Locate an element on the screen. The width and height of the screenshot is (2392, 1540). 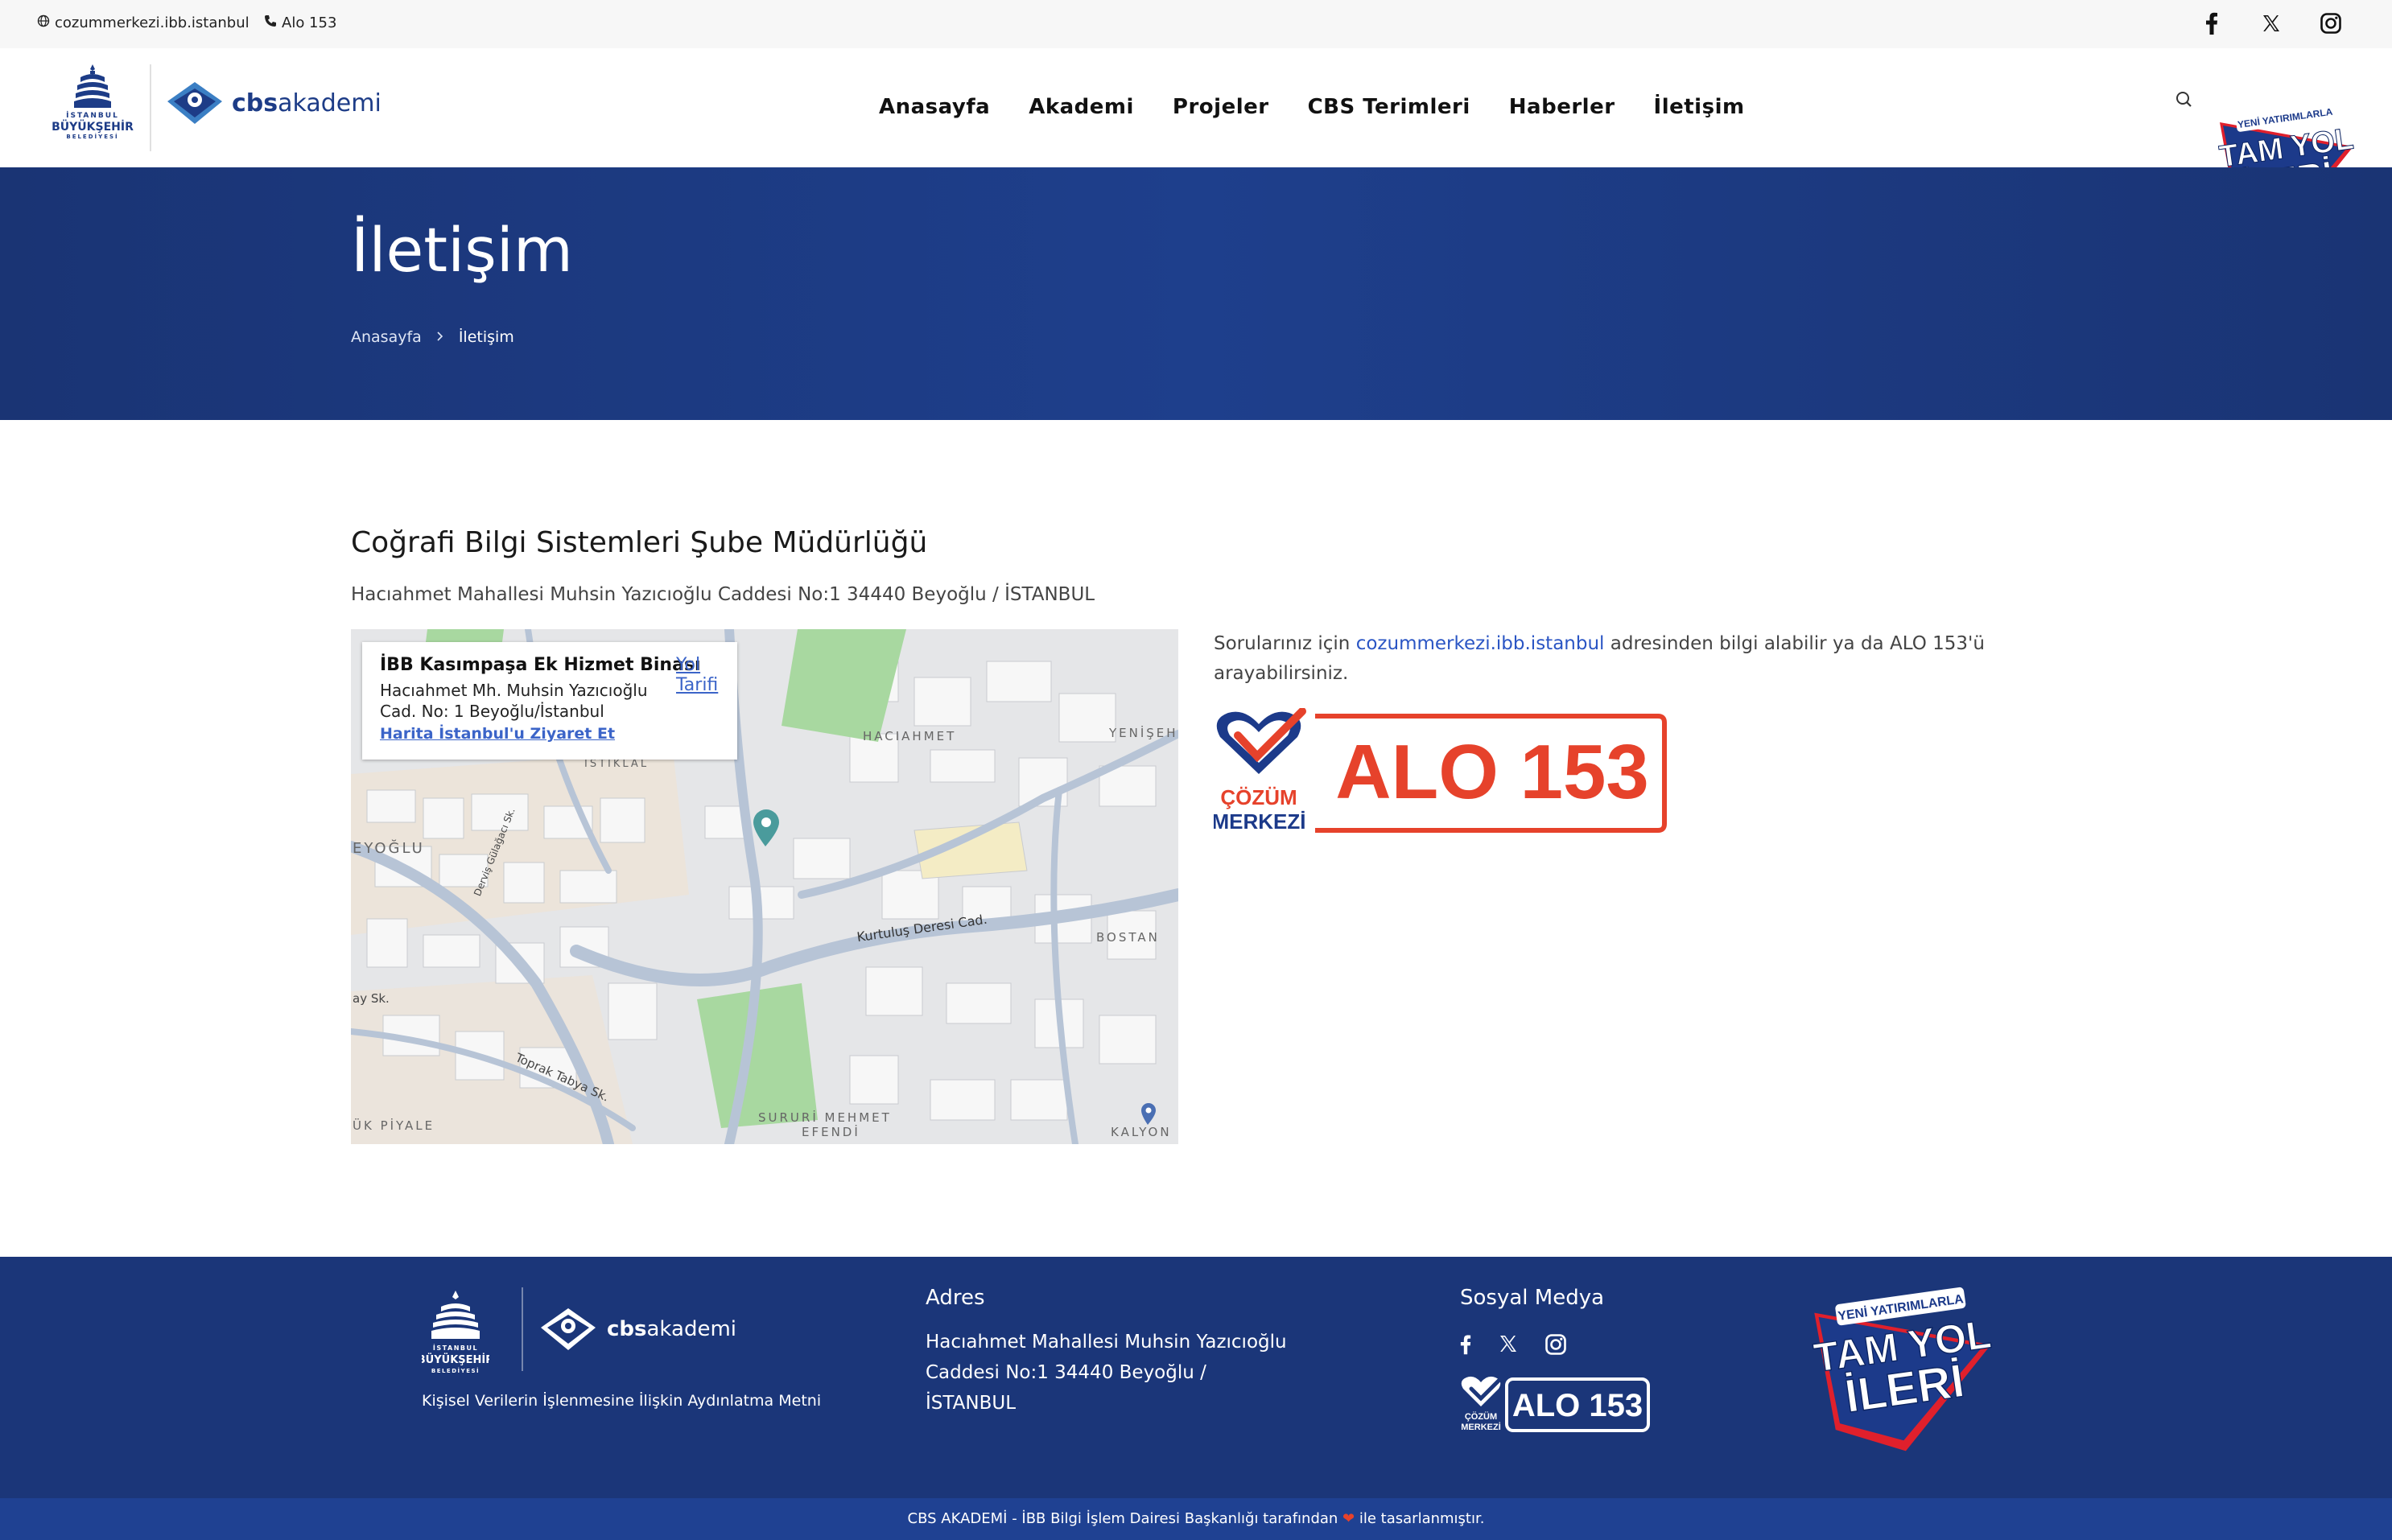
phone-contact: Alo 153 is located at coordinates (300, 22).